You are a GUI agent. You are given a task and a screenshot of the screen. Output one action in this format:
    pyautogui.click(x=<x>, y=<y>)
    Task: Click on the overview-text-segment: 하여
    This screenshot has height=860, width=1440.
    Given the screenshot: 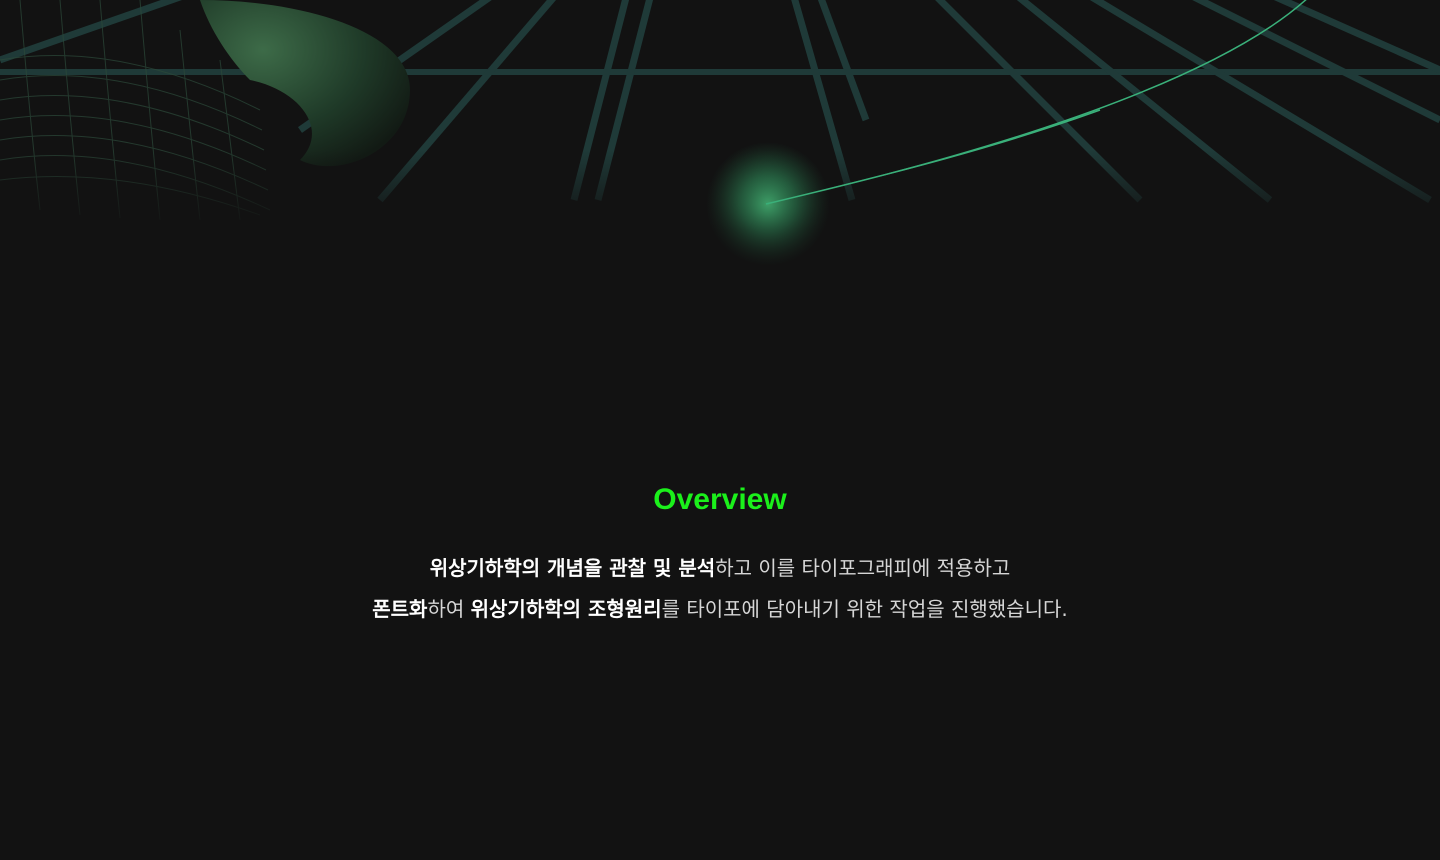 What is the action you would take?
    pyautogui.click(x=449, y=609)
    